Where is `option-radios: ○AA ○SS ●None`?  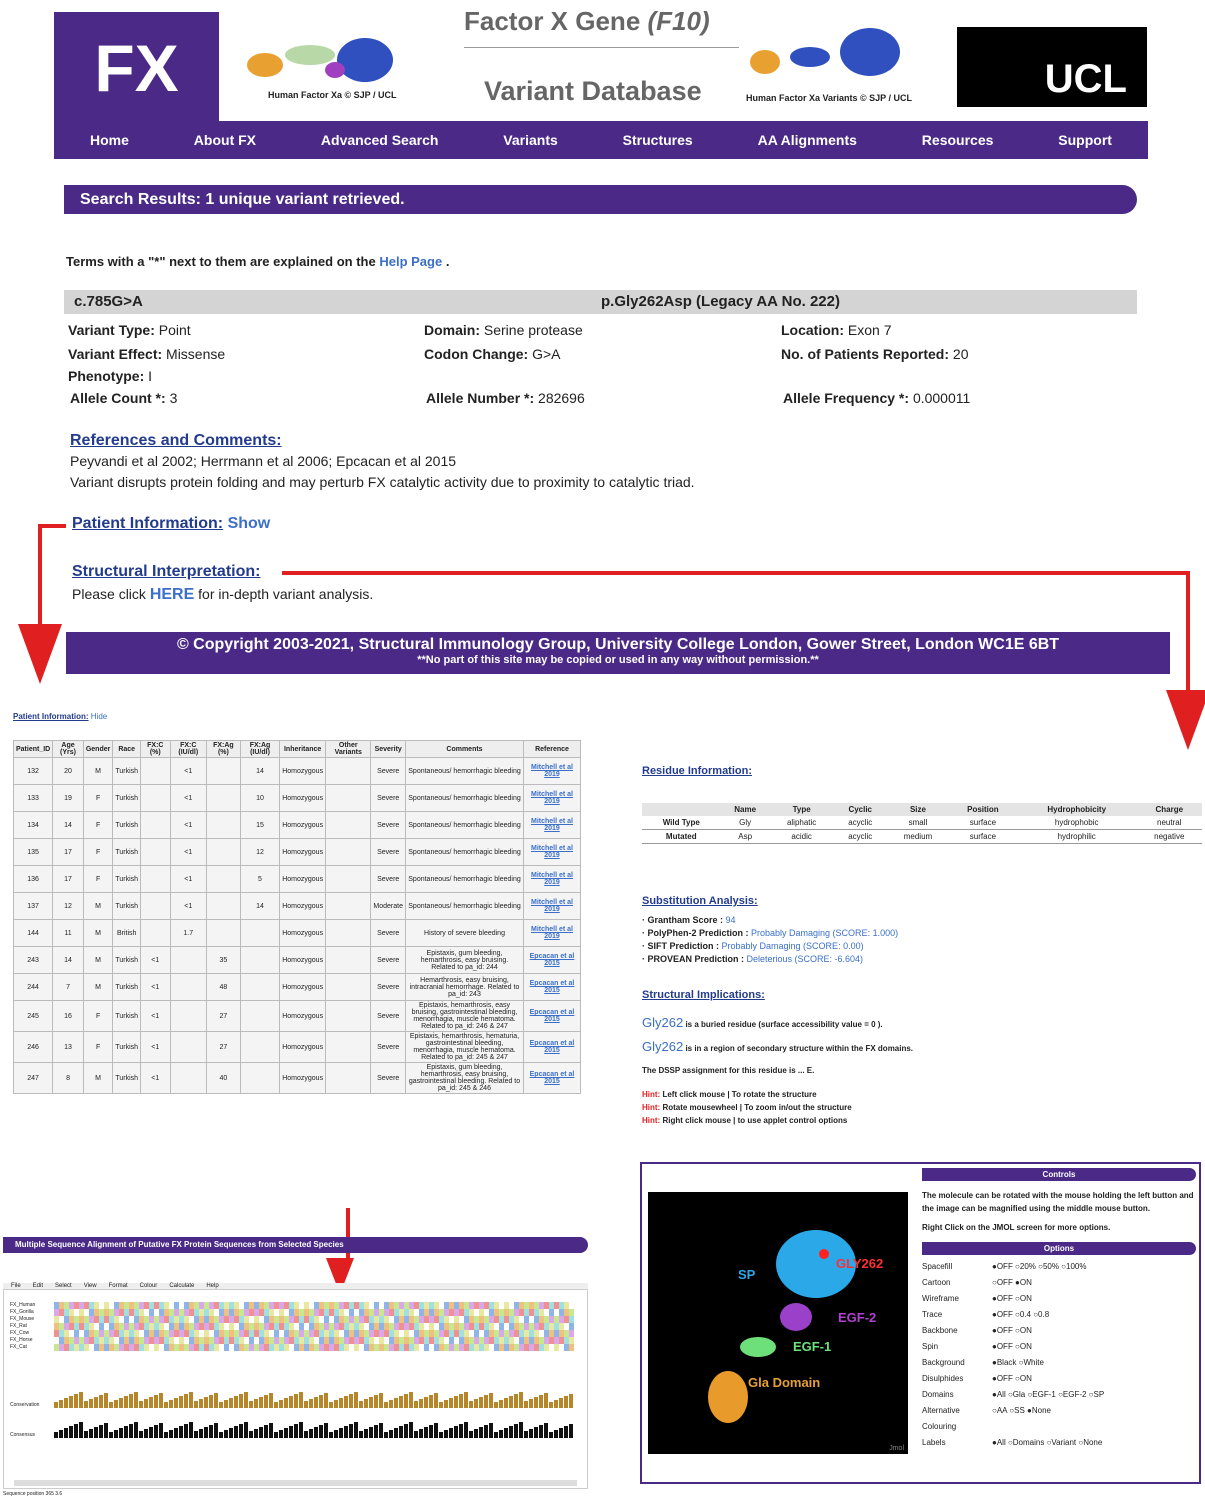
option-radios: ○AA ○SS ●None is located at coordinates (1021, 1419).